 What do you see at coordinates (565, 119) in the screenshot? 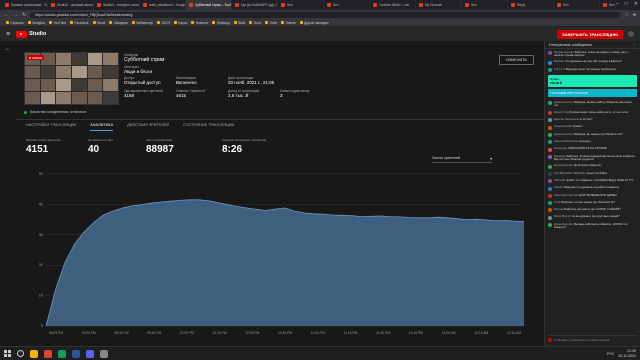
I see `chat-author: Маслов Иисусов` at bounding box center [565, 119].